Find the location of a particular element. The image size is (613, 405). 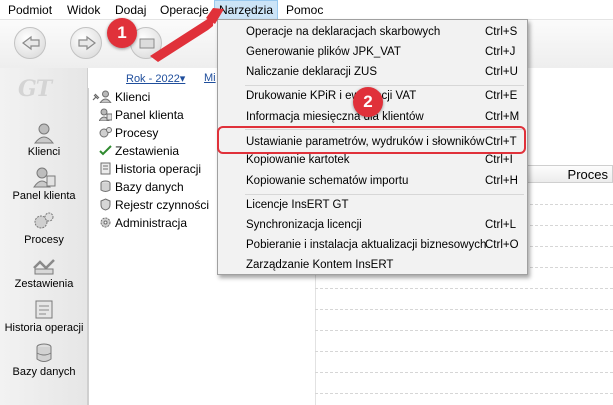

menu-item-label: Synchronizacja licencji is located at coordinates (304, 225).